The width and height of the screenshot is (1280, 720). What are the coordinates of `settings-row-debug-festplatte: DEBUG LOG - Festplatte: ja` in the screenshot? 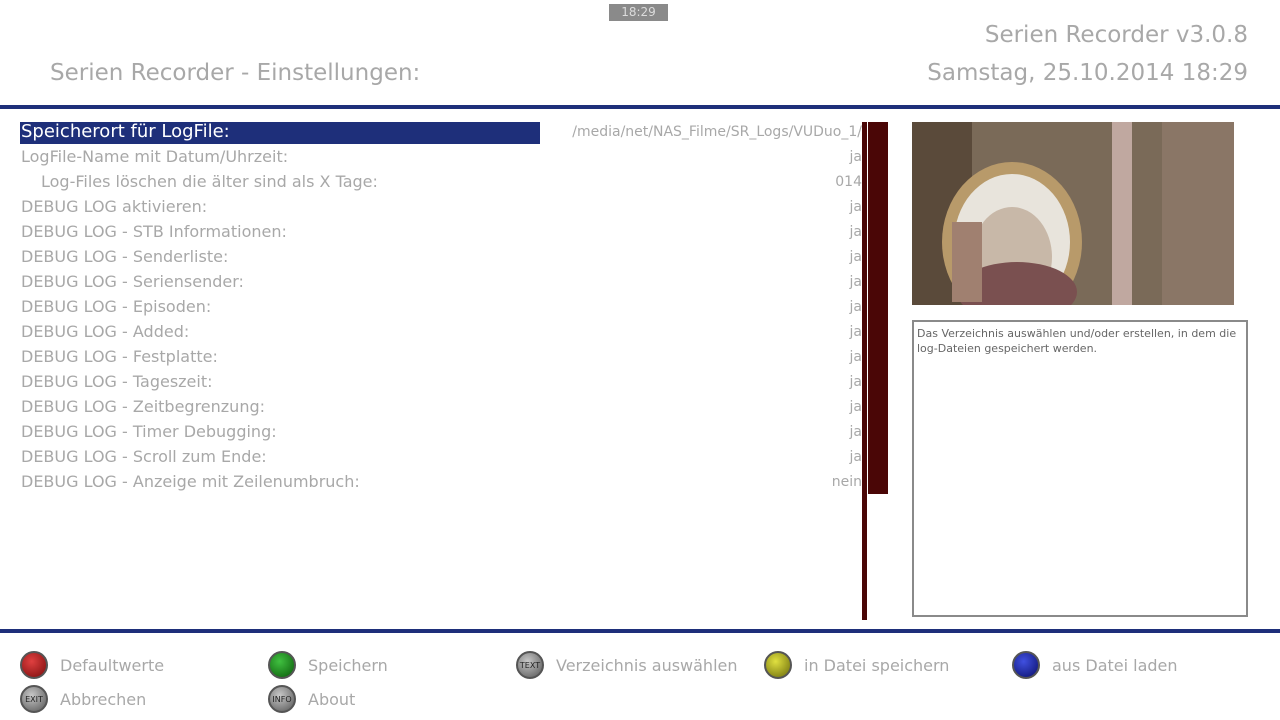 It's located at (441, 357).